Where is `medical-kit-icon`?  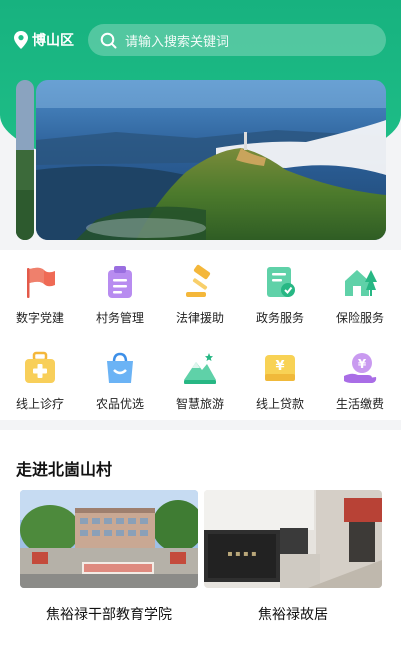 medical-kit-icon is located at coordinates (40, 367).